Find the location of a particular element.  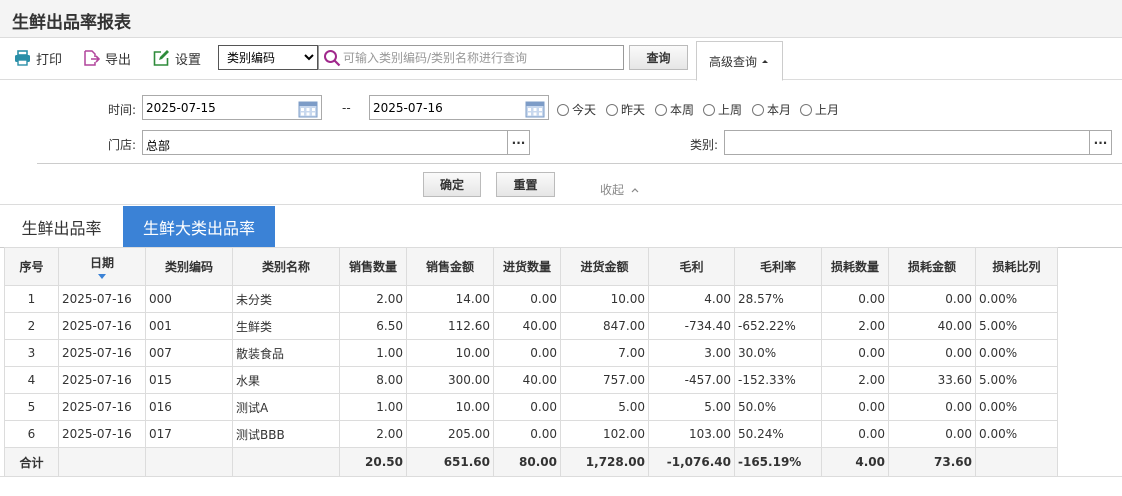

settings-button: 设置 is located at coordinates (177, 58).